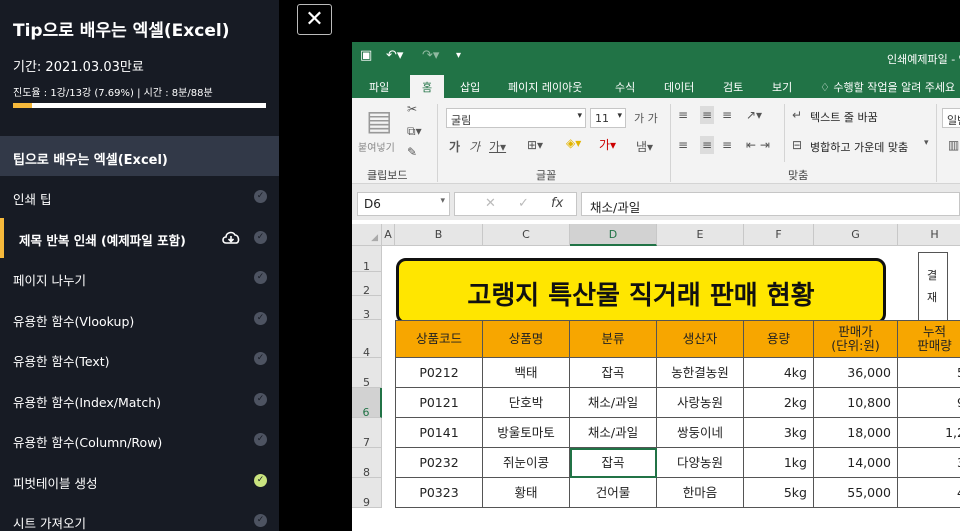  What do you see at coordinates (770, 204) in the screenshot?
I see `formula-input: 채소/과일` at bounding box center [770, 204].